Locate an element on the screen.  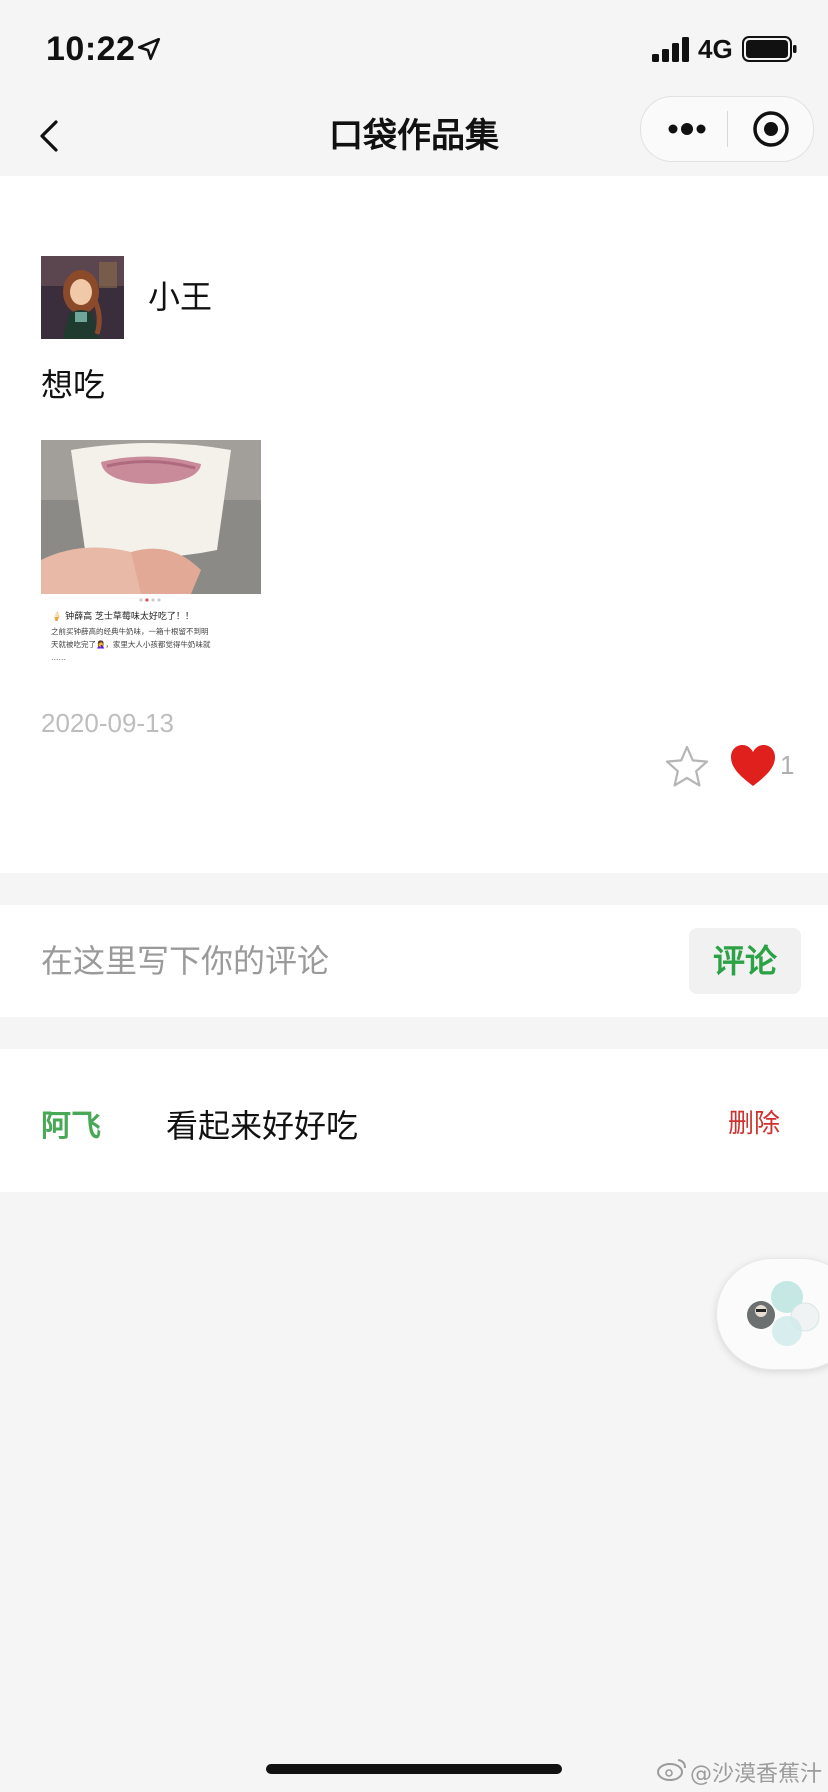
target-icon is located at coordinates (771, 129).